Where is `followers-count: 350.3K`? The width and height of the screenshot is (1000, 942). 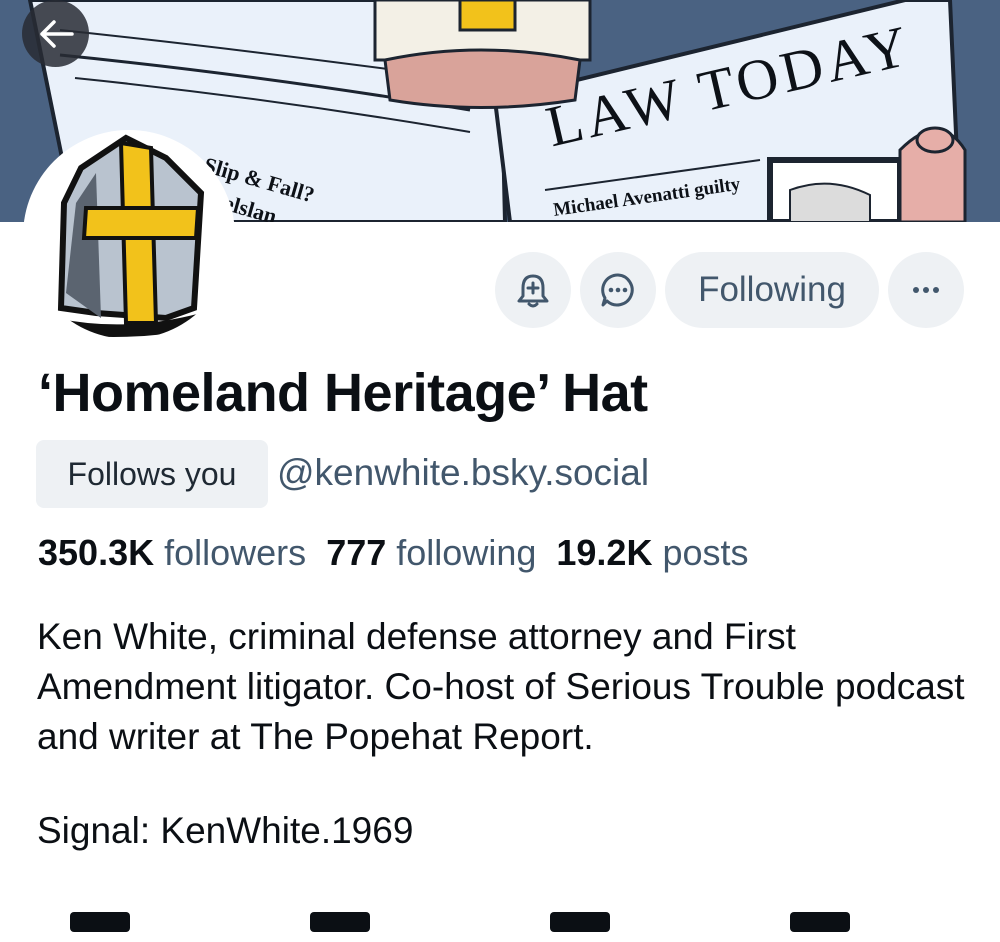 followers-count: 350.3K is located at coordinates (96, 552).